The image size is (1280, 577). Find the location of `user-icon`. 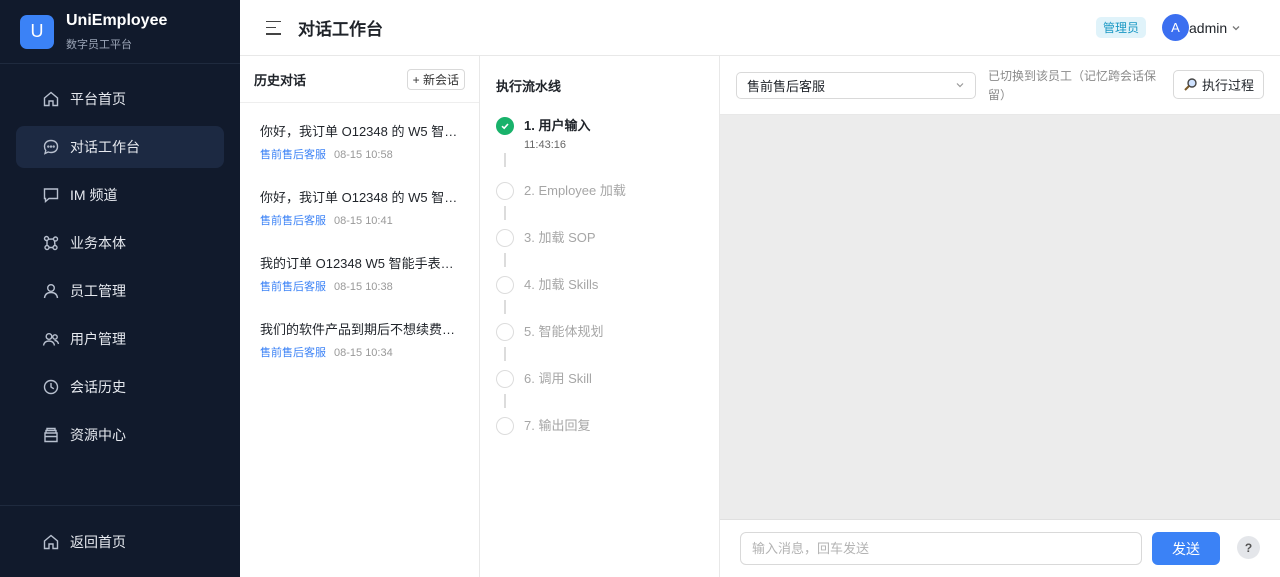

user-icon is located at coordinates (51, 291).